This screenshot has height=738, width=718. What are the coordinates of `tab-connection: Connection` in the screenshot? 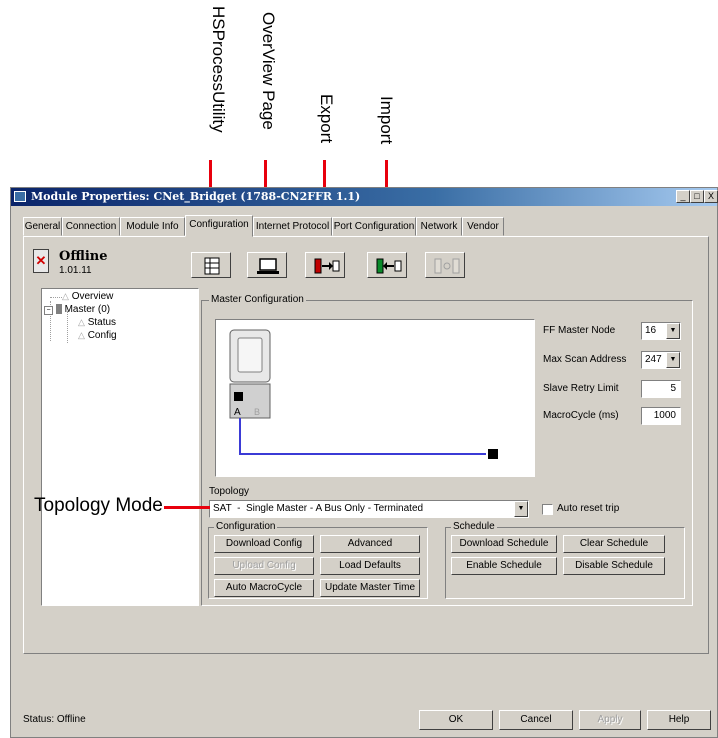 It's located at (91, 226).